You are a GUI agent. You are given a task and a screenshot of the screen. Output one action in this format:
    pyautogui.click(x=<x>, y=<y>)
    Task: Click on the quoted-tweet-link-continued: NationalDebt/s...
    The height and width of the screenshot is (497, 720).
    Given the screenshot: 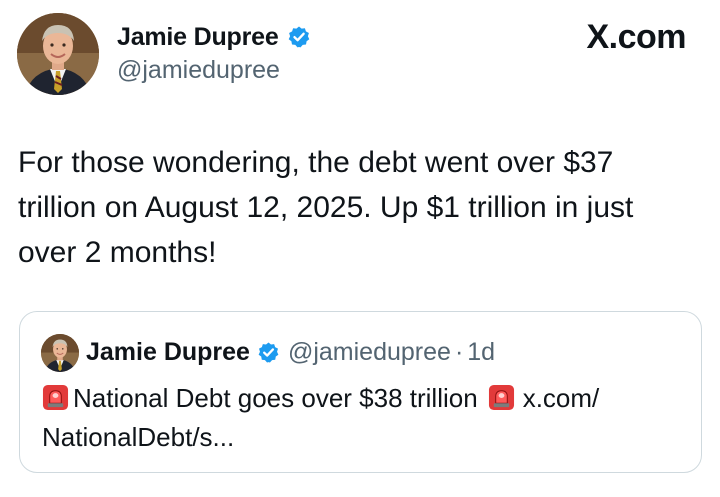 What is the action you would take?
    pyautogui.click(x=138, y=437)
    